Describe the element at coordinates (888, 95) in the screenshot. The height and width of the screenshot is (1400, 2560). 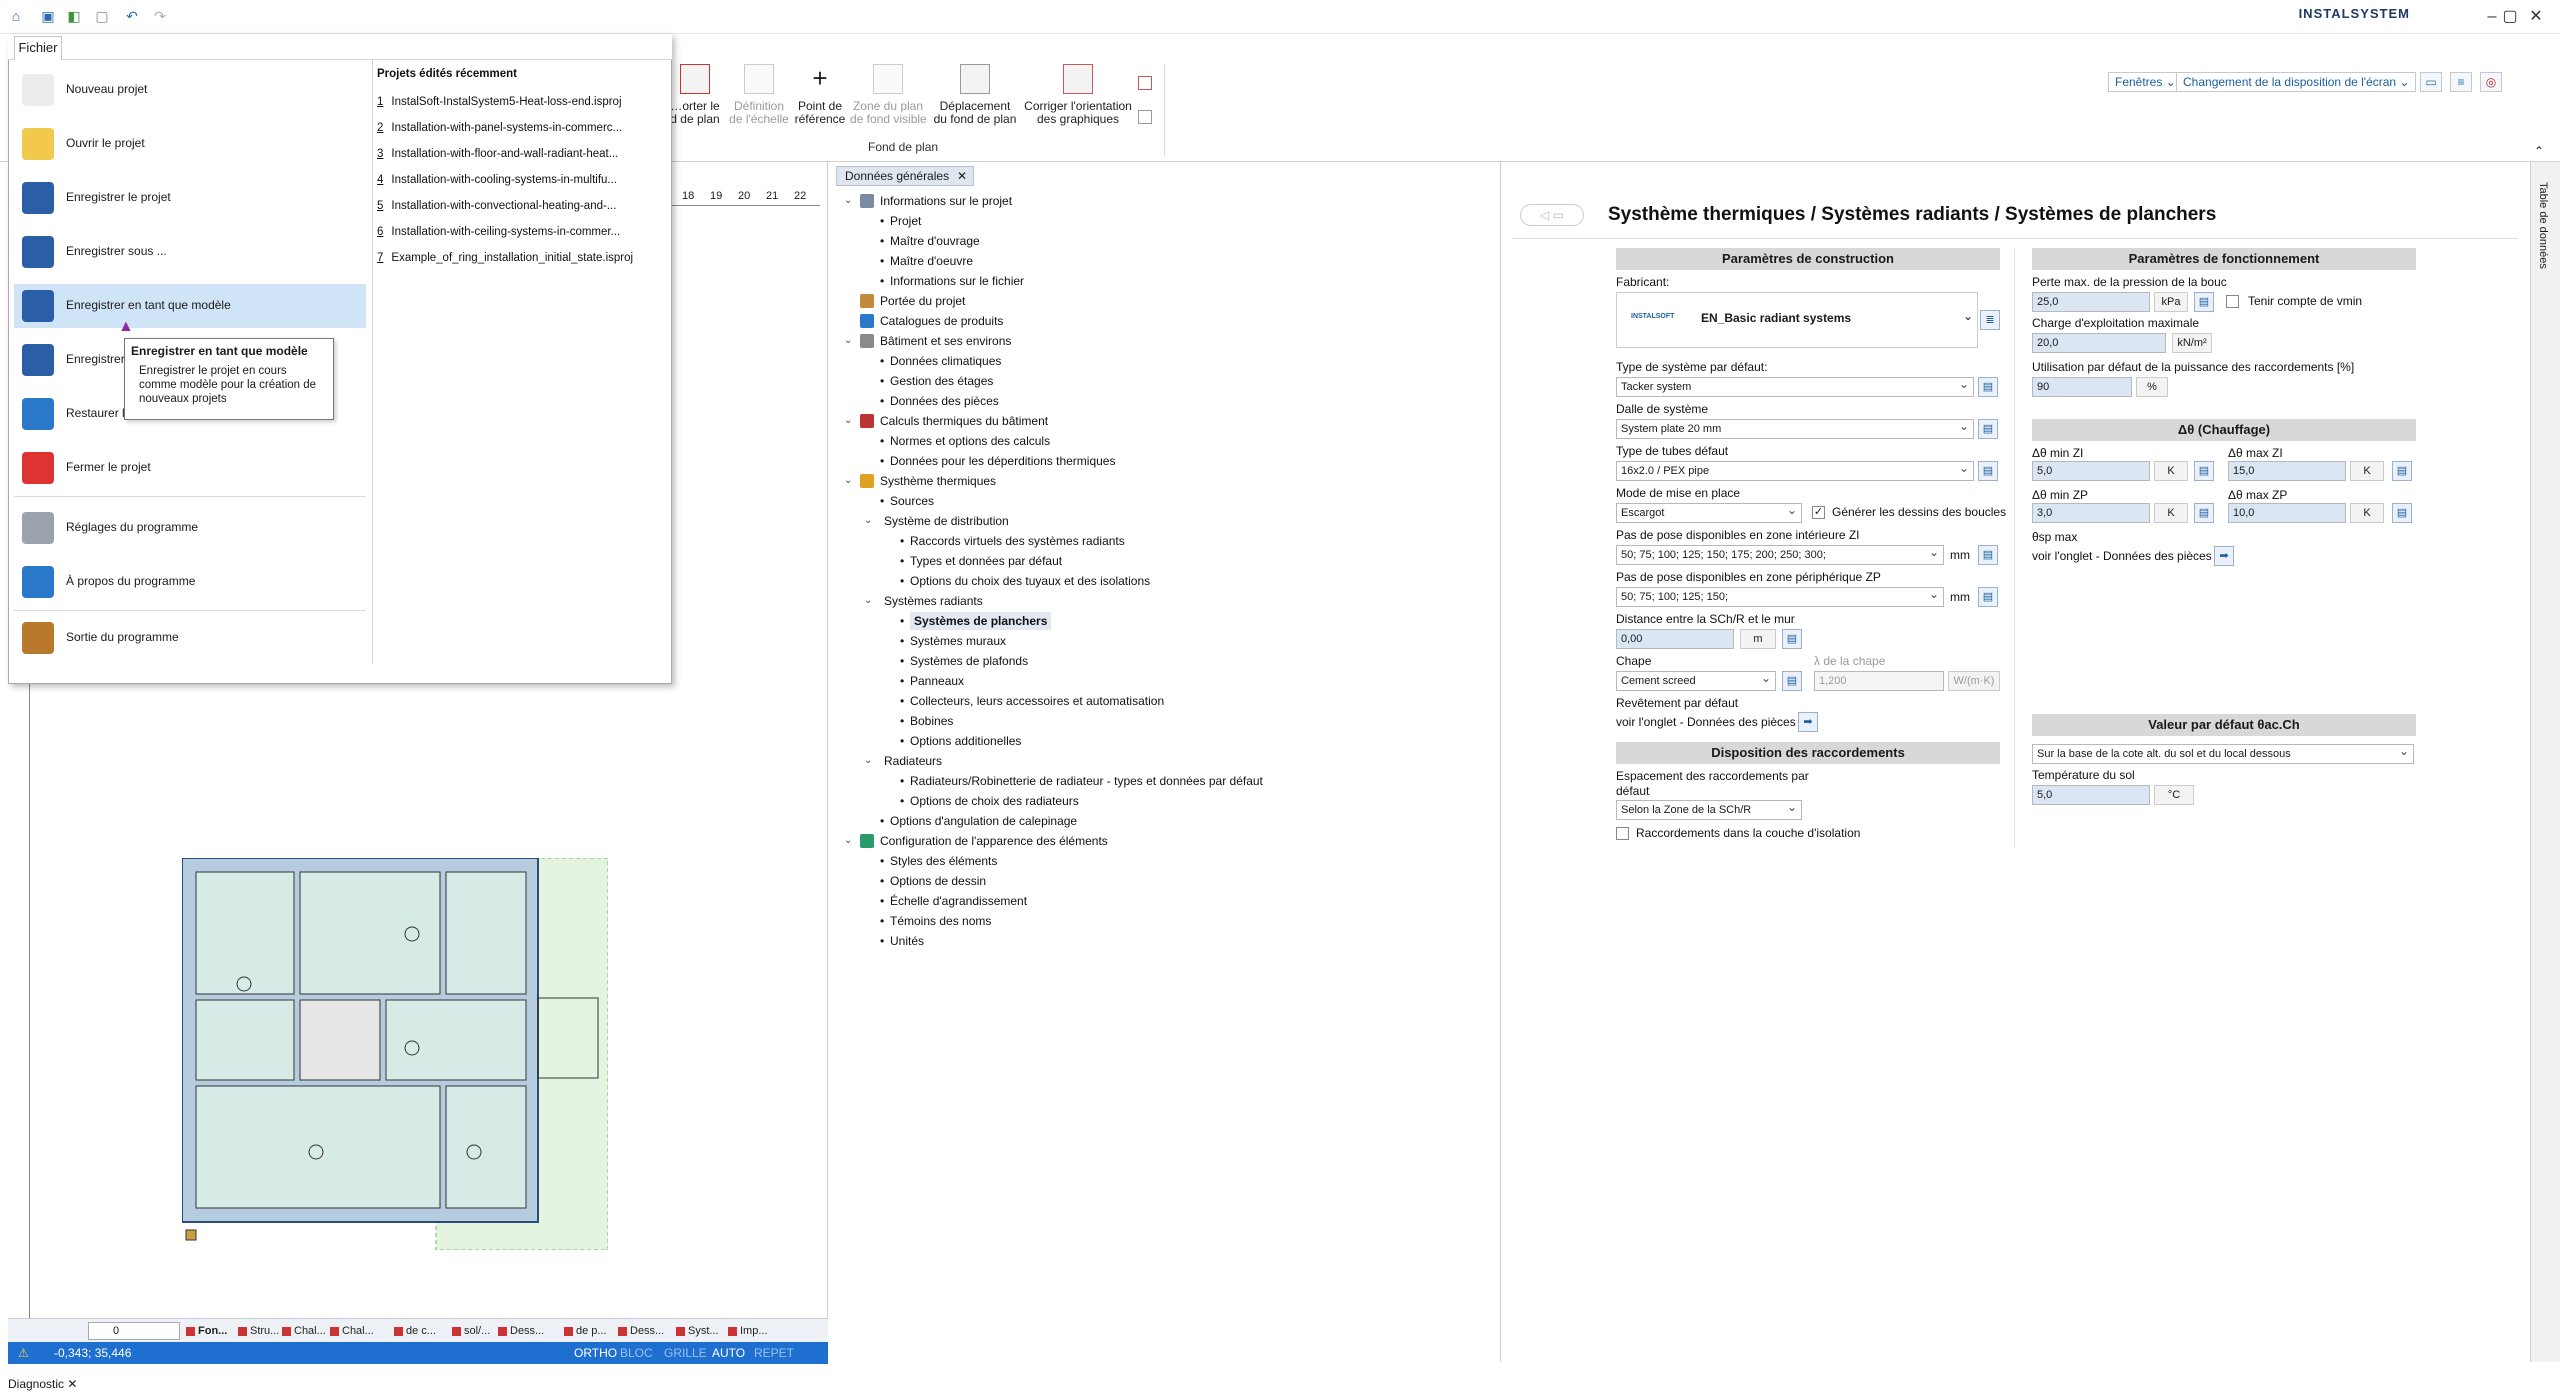
I see `ribbon-visible-zone-button: Zone du plan de fond visible` at that location.